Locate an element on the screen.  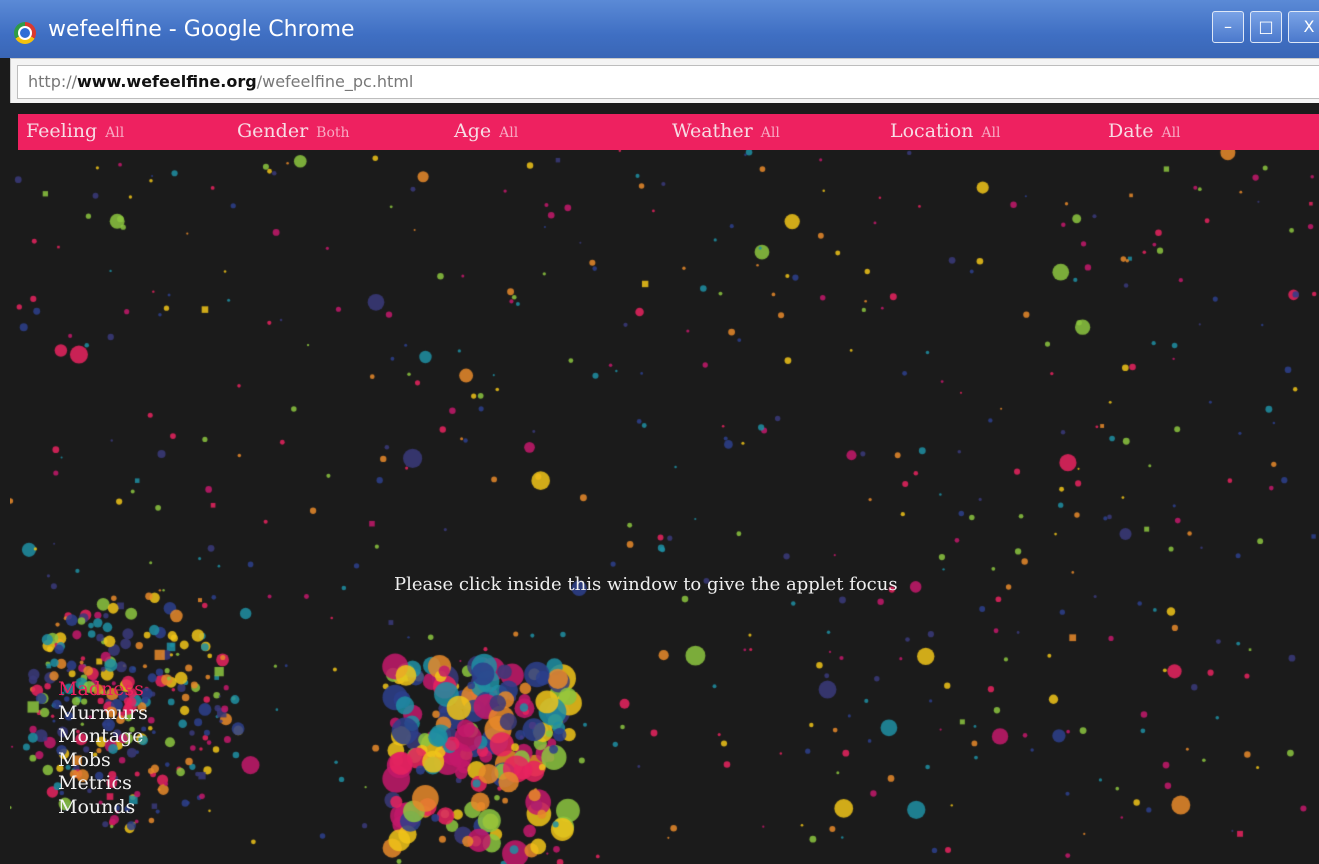
maximize-button: □ is located at coordinates (1266, 27).